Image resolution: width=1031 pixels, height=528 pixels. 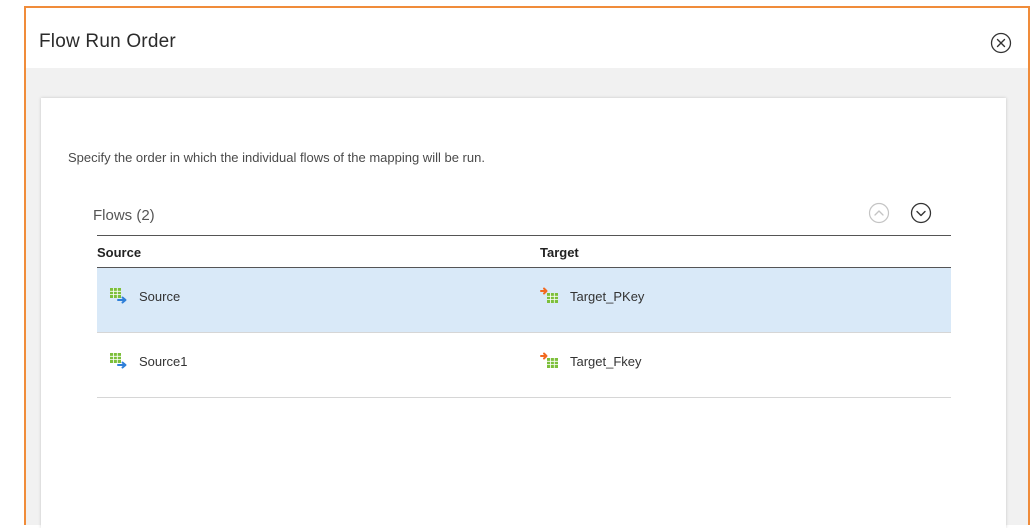 What do you see at coordinates (160, 296) in the screenshot?
I see `source-name: Source` at bounding box center [160, 296].